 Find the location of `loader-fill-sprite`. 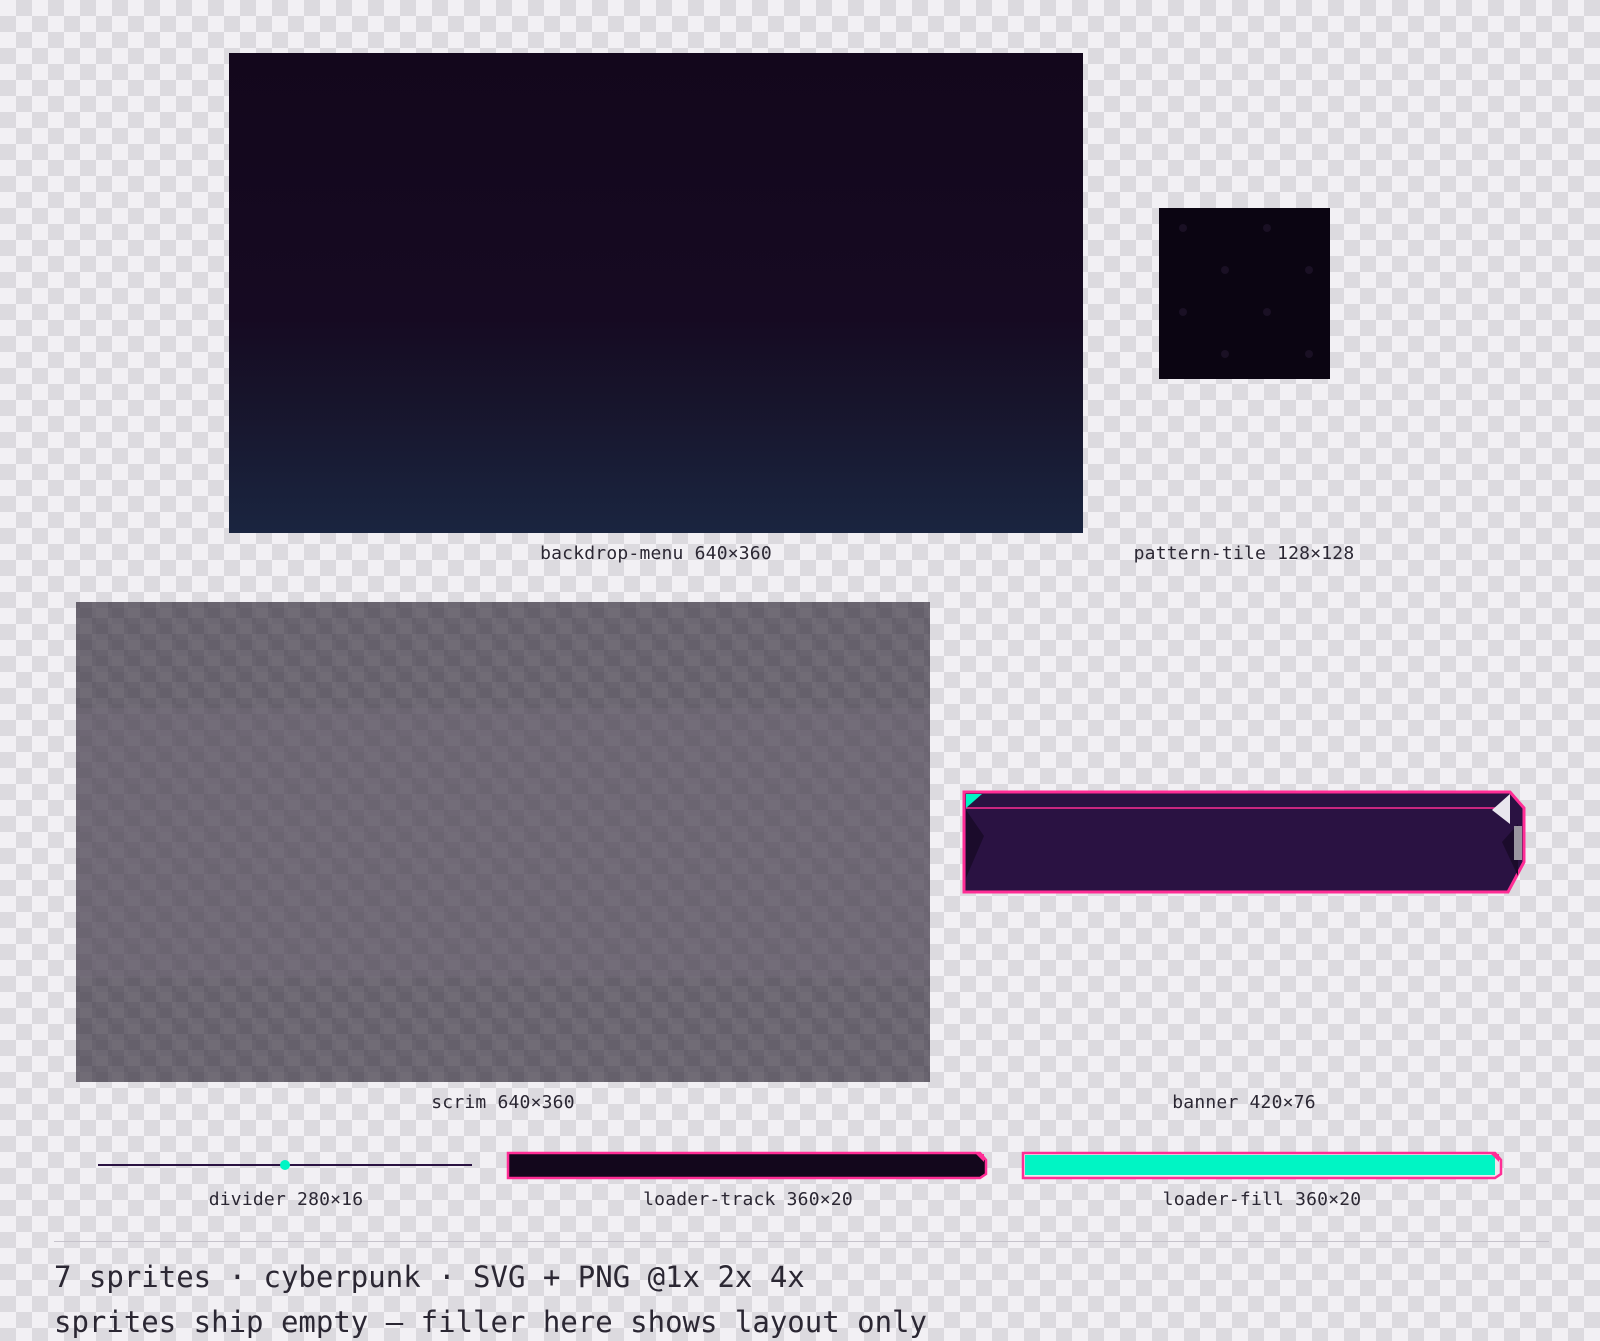

loader-fill-sprite is located at coordinates (1262, 1165).